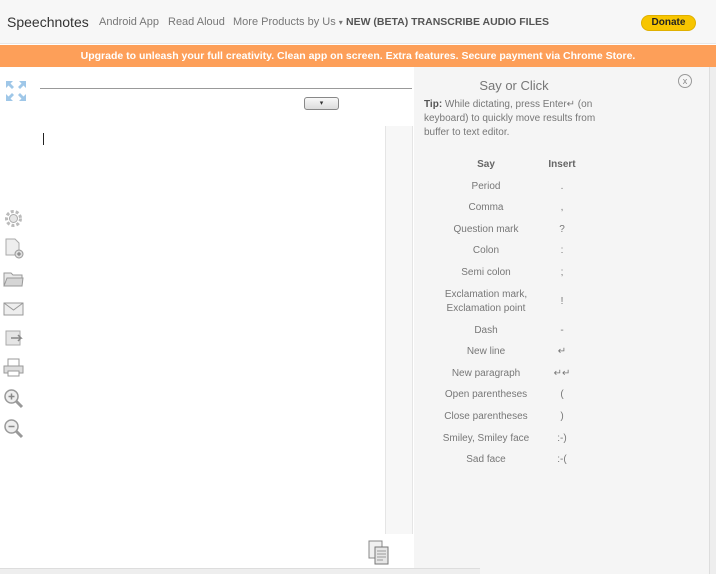  What do you see at coordinates (486, 272) in the screenshot?
I see `command-say-text: Semi colon` at bounding box center [486, 272].